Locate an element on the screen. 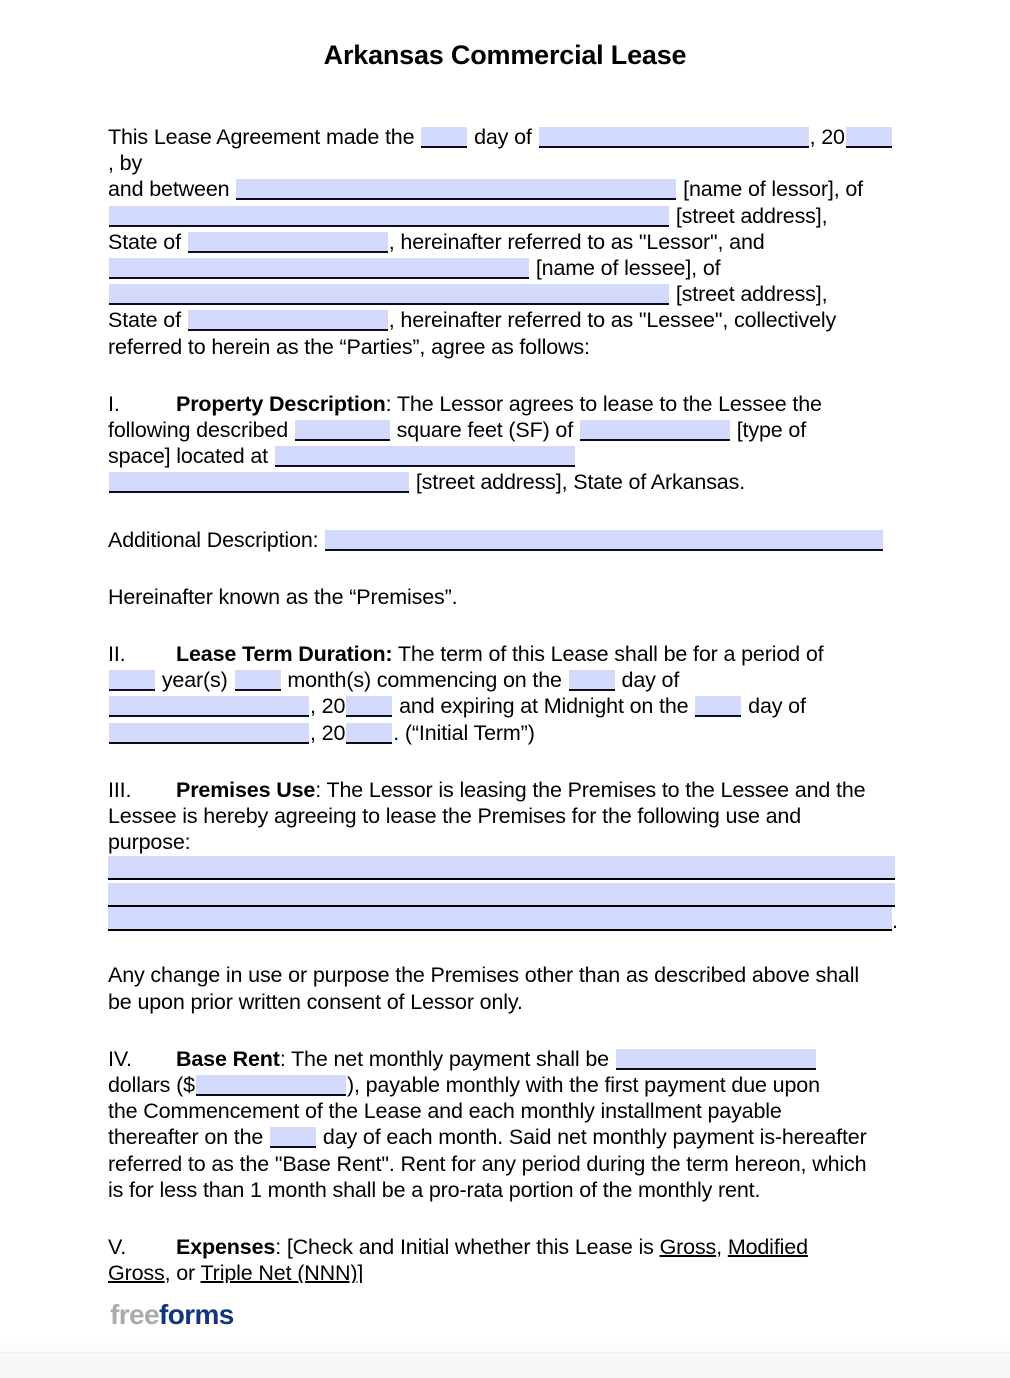  expense-option-modified: Modified is located at coordinates (767, 1247).